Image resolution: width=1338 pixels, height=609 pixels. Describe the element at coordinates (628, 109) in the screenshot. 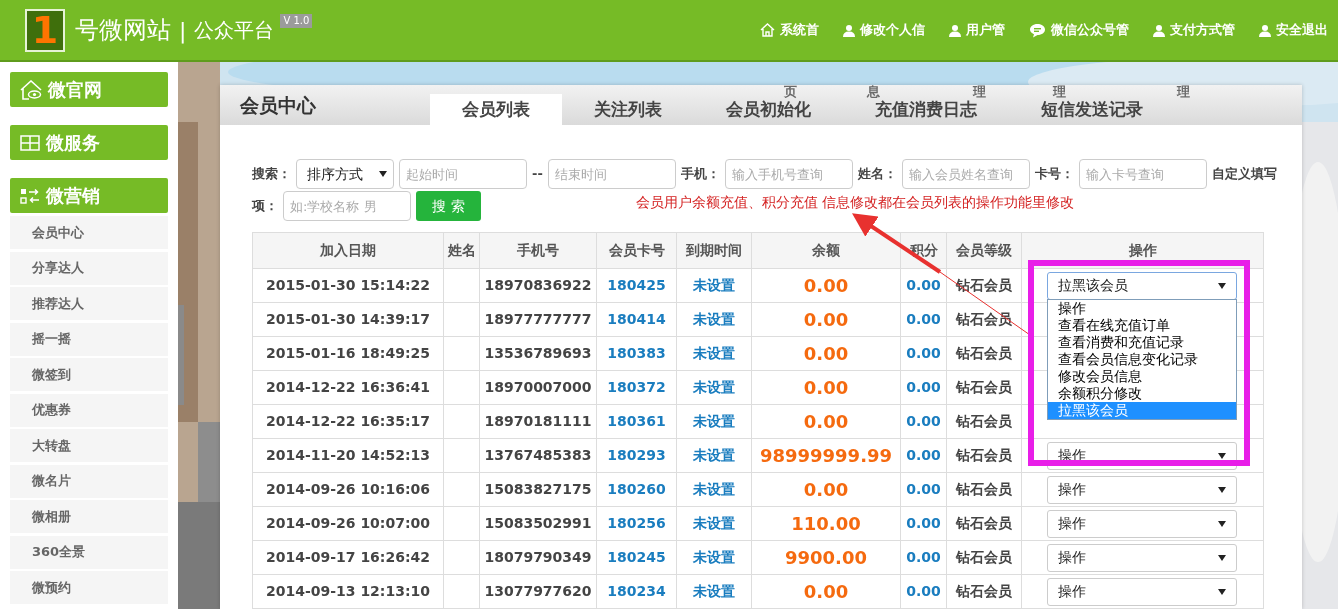

I see `tab: 关注列表` at that location.